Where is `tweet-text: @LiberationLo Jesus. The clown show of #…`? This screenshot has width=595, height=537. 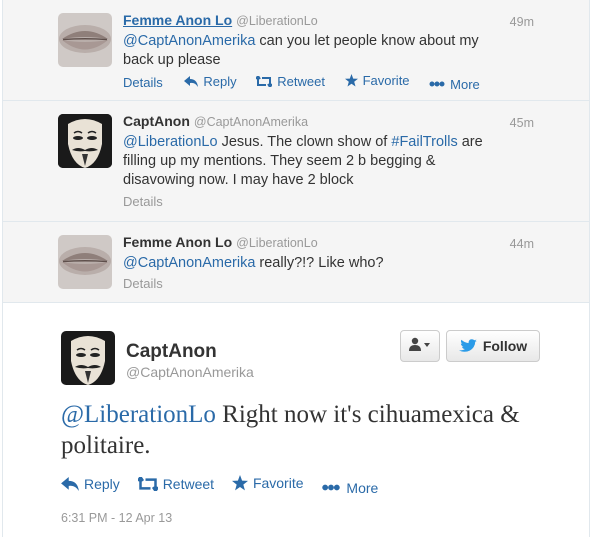
tweet-text: @LiberationLo Jesus. The clown show of #… is located at coordinates (313, 161).